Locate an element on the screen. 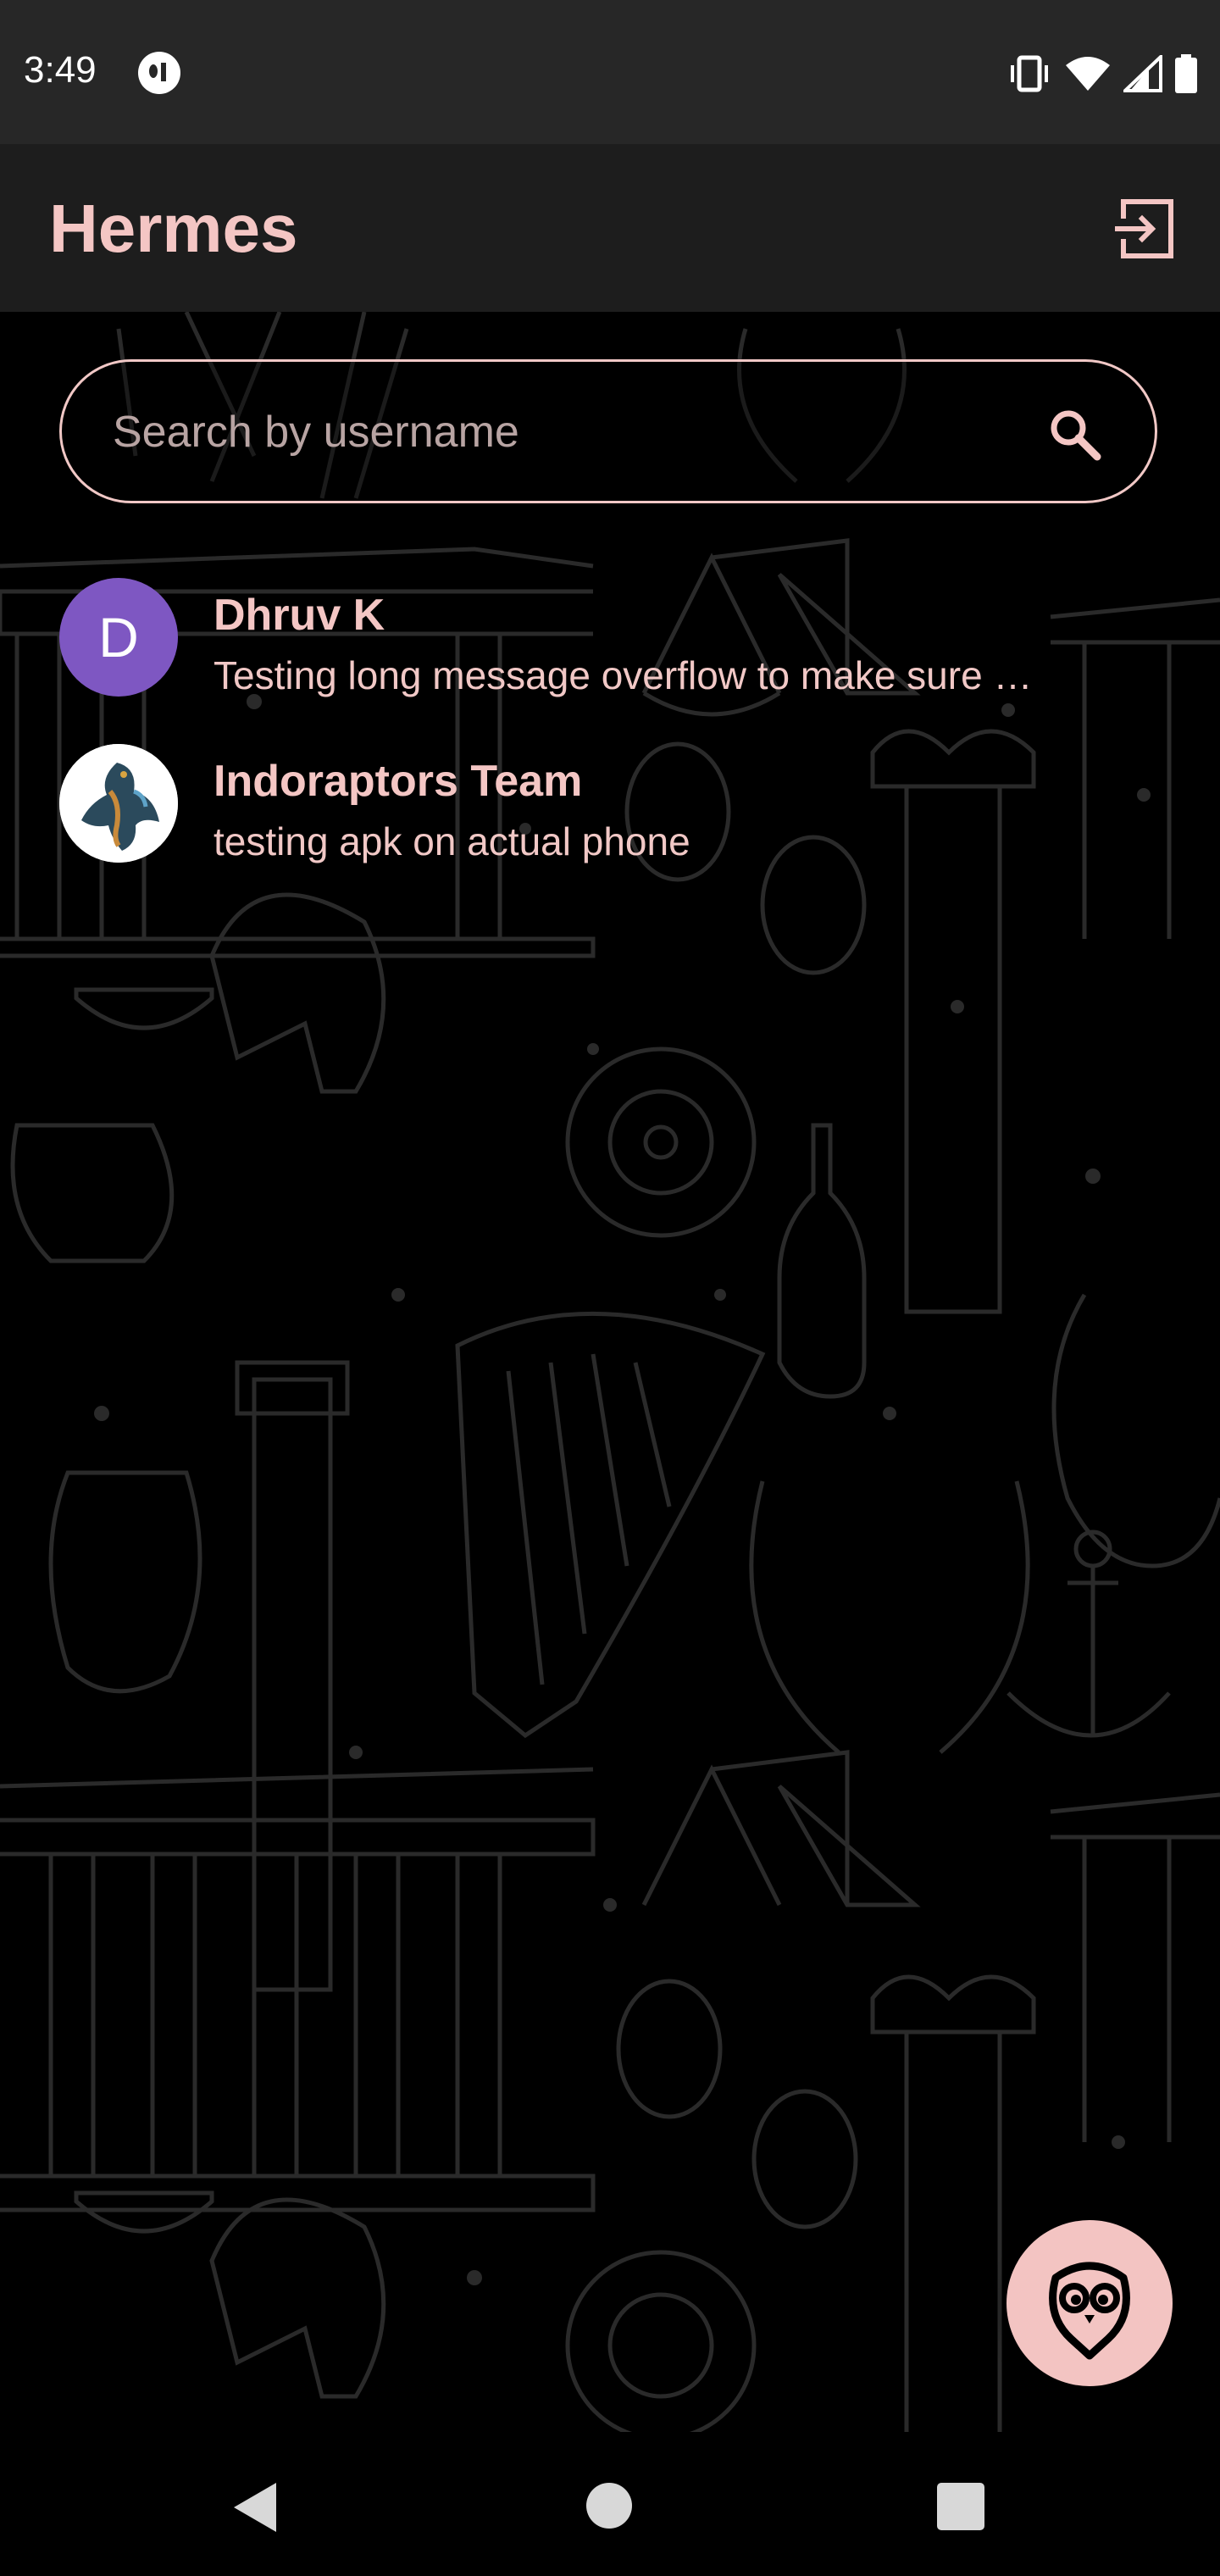  recents-icon is located at coordinates (960, 2506).